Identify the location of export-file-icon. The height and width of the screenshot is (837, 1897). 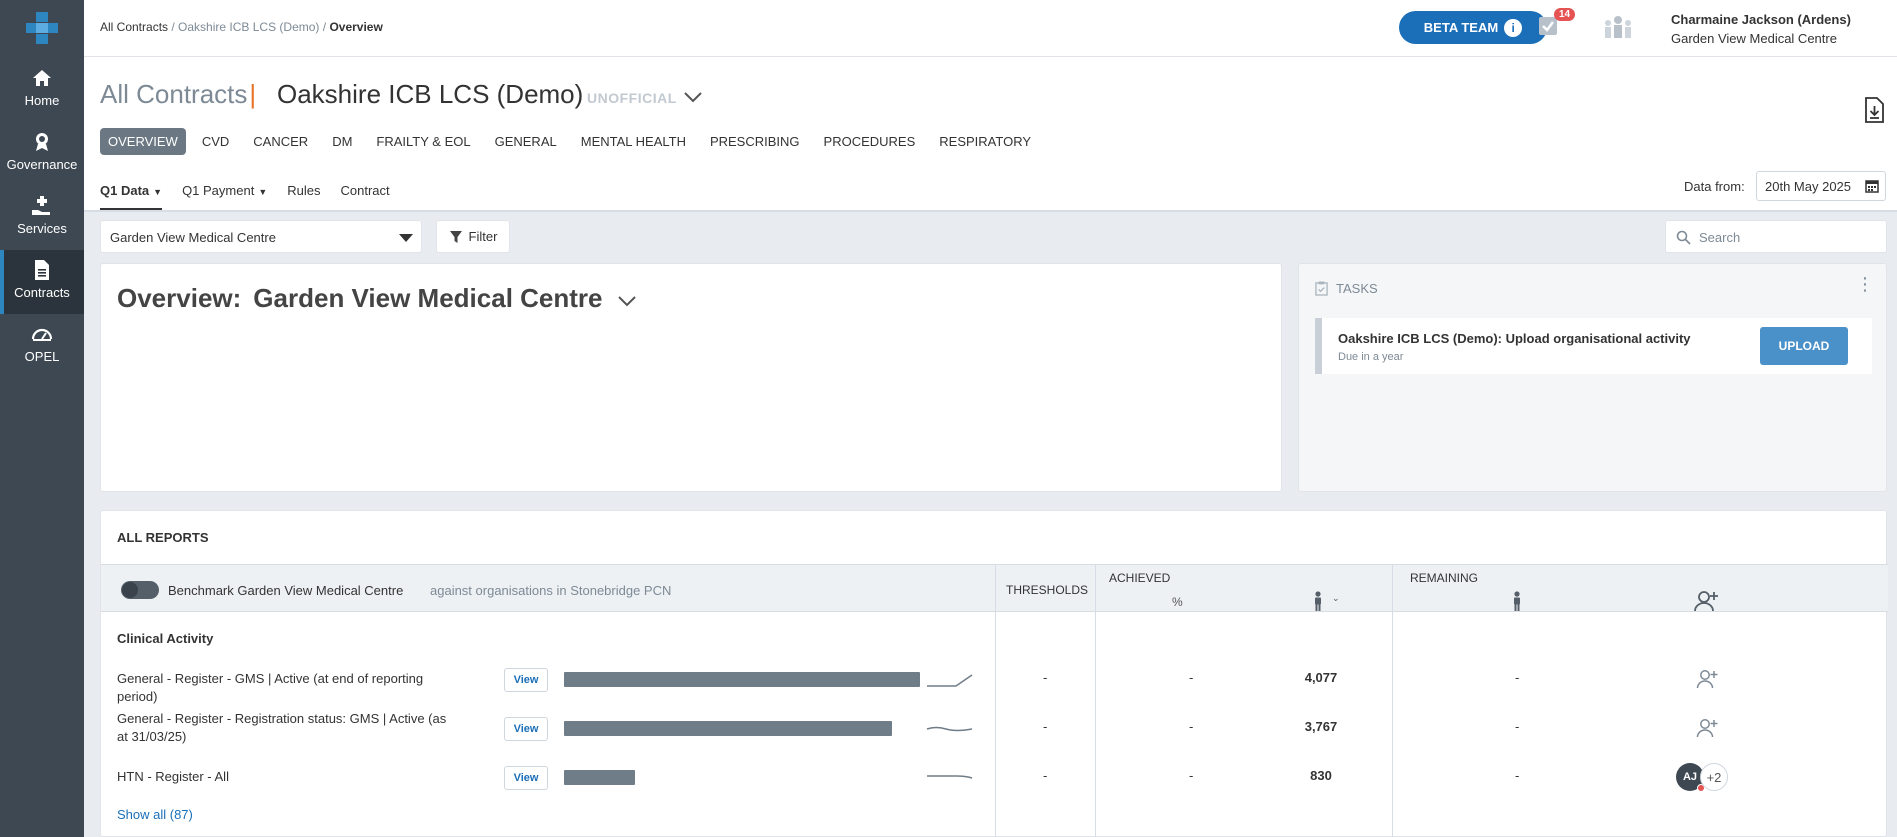
(1874, 110).